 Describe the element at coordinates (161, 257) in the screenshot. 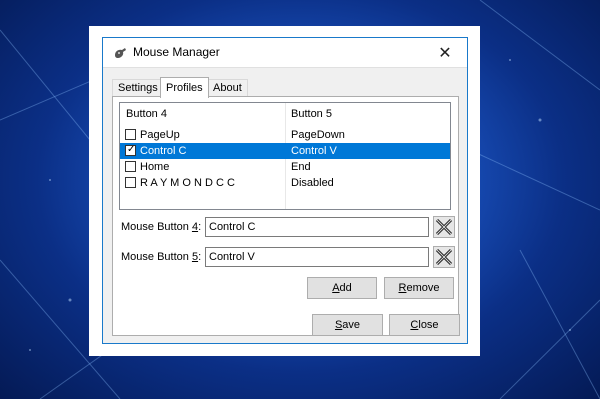

I see `mouse-button5-label: Mouse Button 5:` at that location.